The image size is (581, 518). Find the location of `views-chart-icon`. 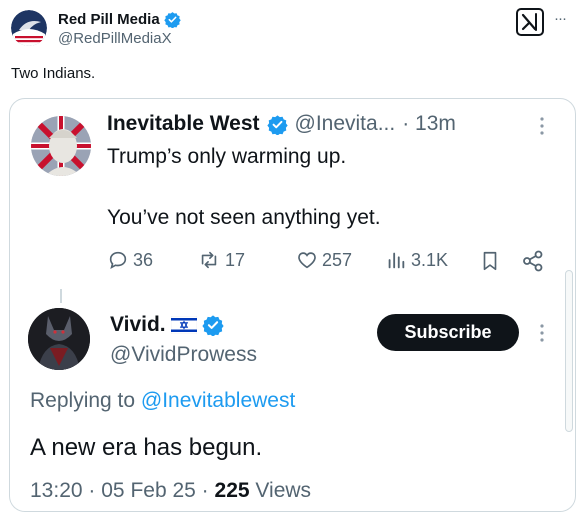

views-chart-icon is located at coordinates (396, 260).